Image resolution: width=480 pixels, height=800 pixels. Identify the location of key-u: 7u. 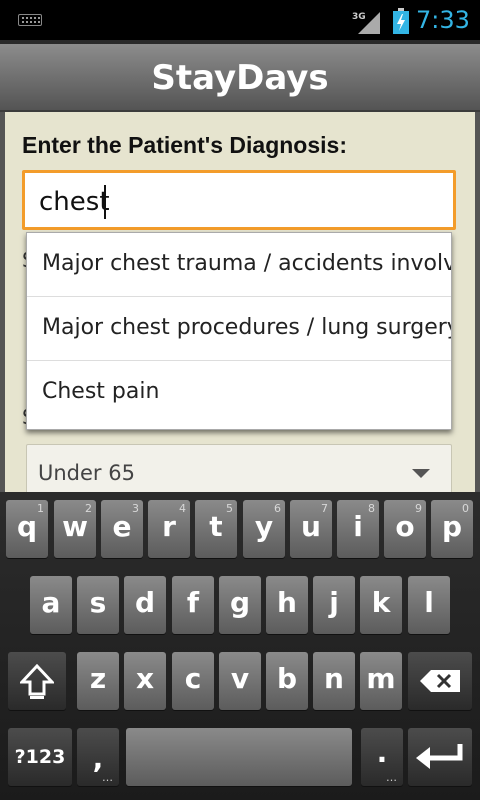
(311, 529).